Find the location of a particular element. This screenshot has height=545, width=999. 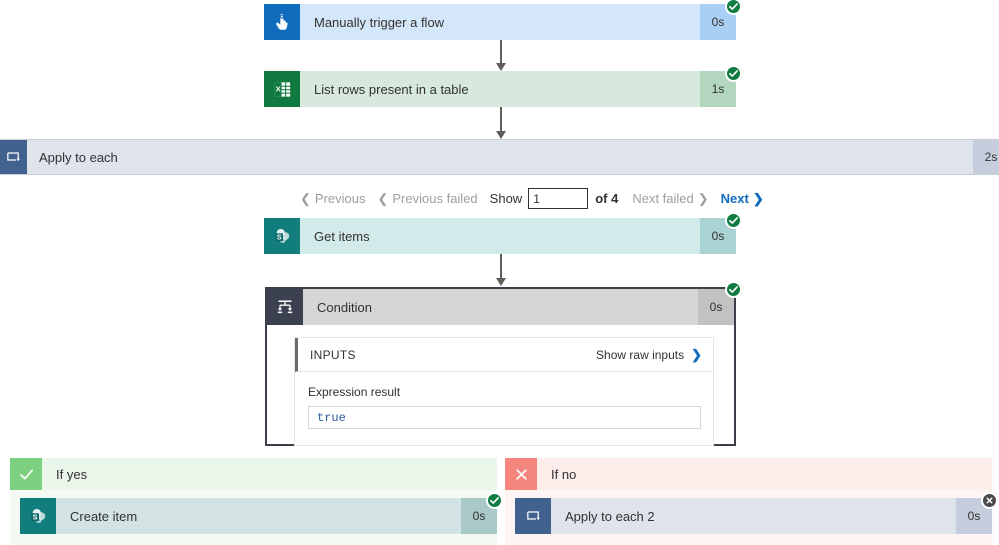

expression-result-label: Expression result is located at coordinates (354, 392).